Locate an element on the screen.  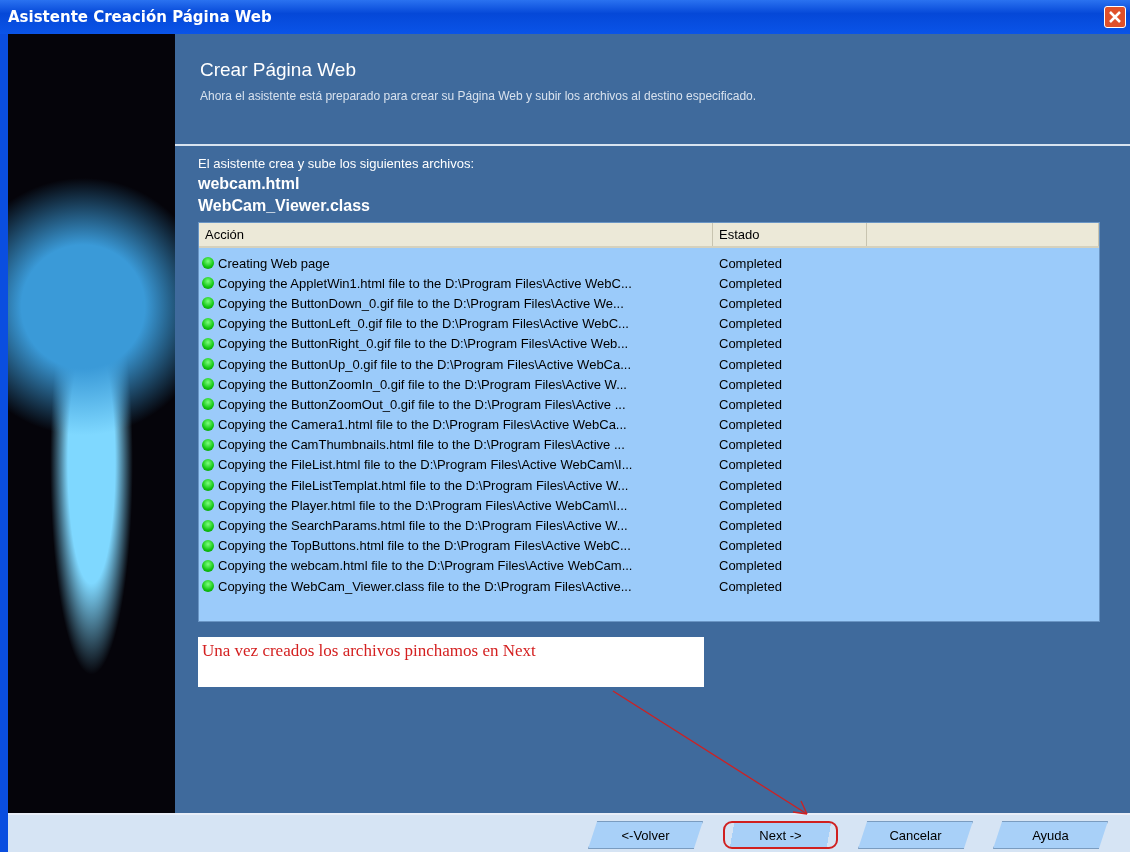
table-cell: Creating Web page is located at coordinates (274, 263).